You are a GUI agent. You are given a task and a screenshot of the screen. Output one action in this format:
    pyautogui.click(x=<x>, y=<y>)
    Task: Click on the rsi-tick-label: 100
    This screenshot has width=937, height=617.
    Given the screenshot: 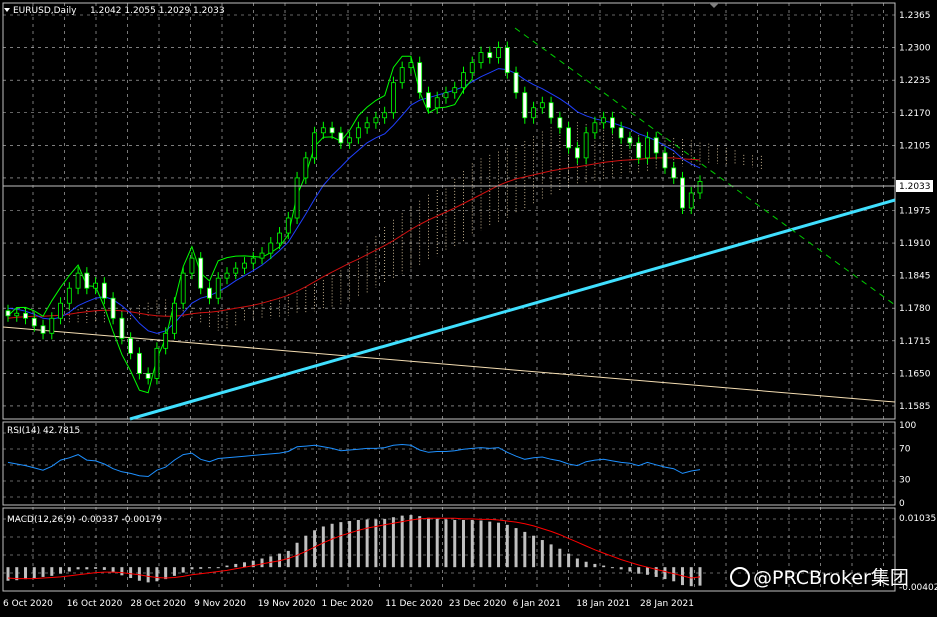 What is the action you would take?
    pyautogui.click(x=907, y=426)
    